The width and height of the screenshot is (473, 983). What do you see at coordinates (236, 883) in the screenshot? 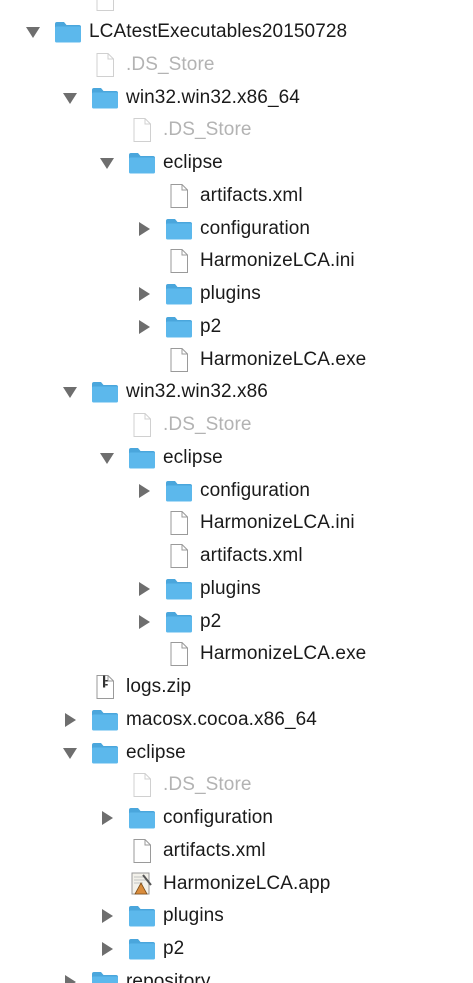
I see `tree-row-file: HarmonizeLCA.app` at bounding box center [236, 883].